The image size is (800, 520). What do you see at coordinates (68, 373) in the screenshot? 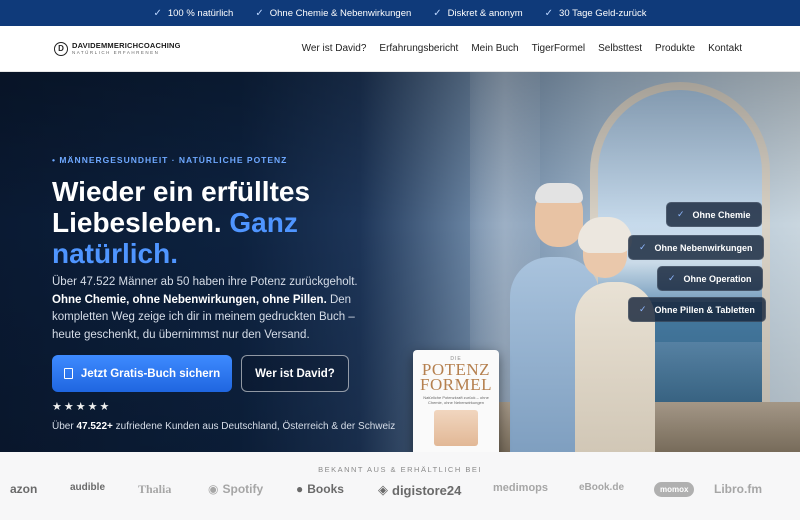
I see `book-icon` at bounding box center [68, 373].